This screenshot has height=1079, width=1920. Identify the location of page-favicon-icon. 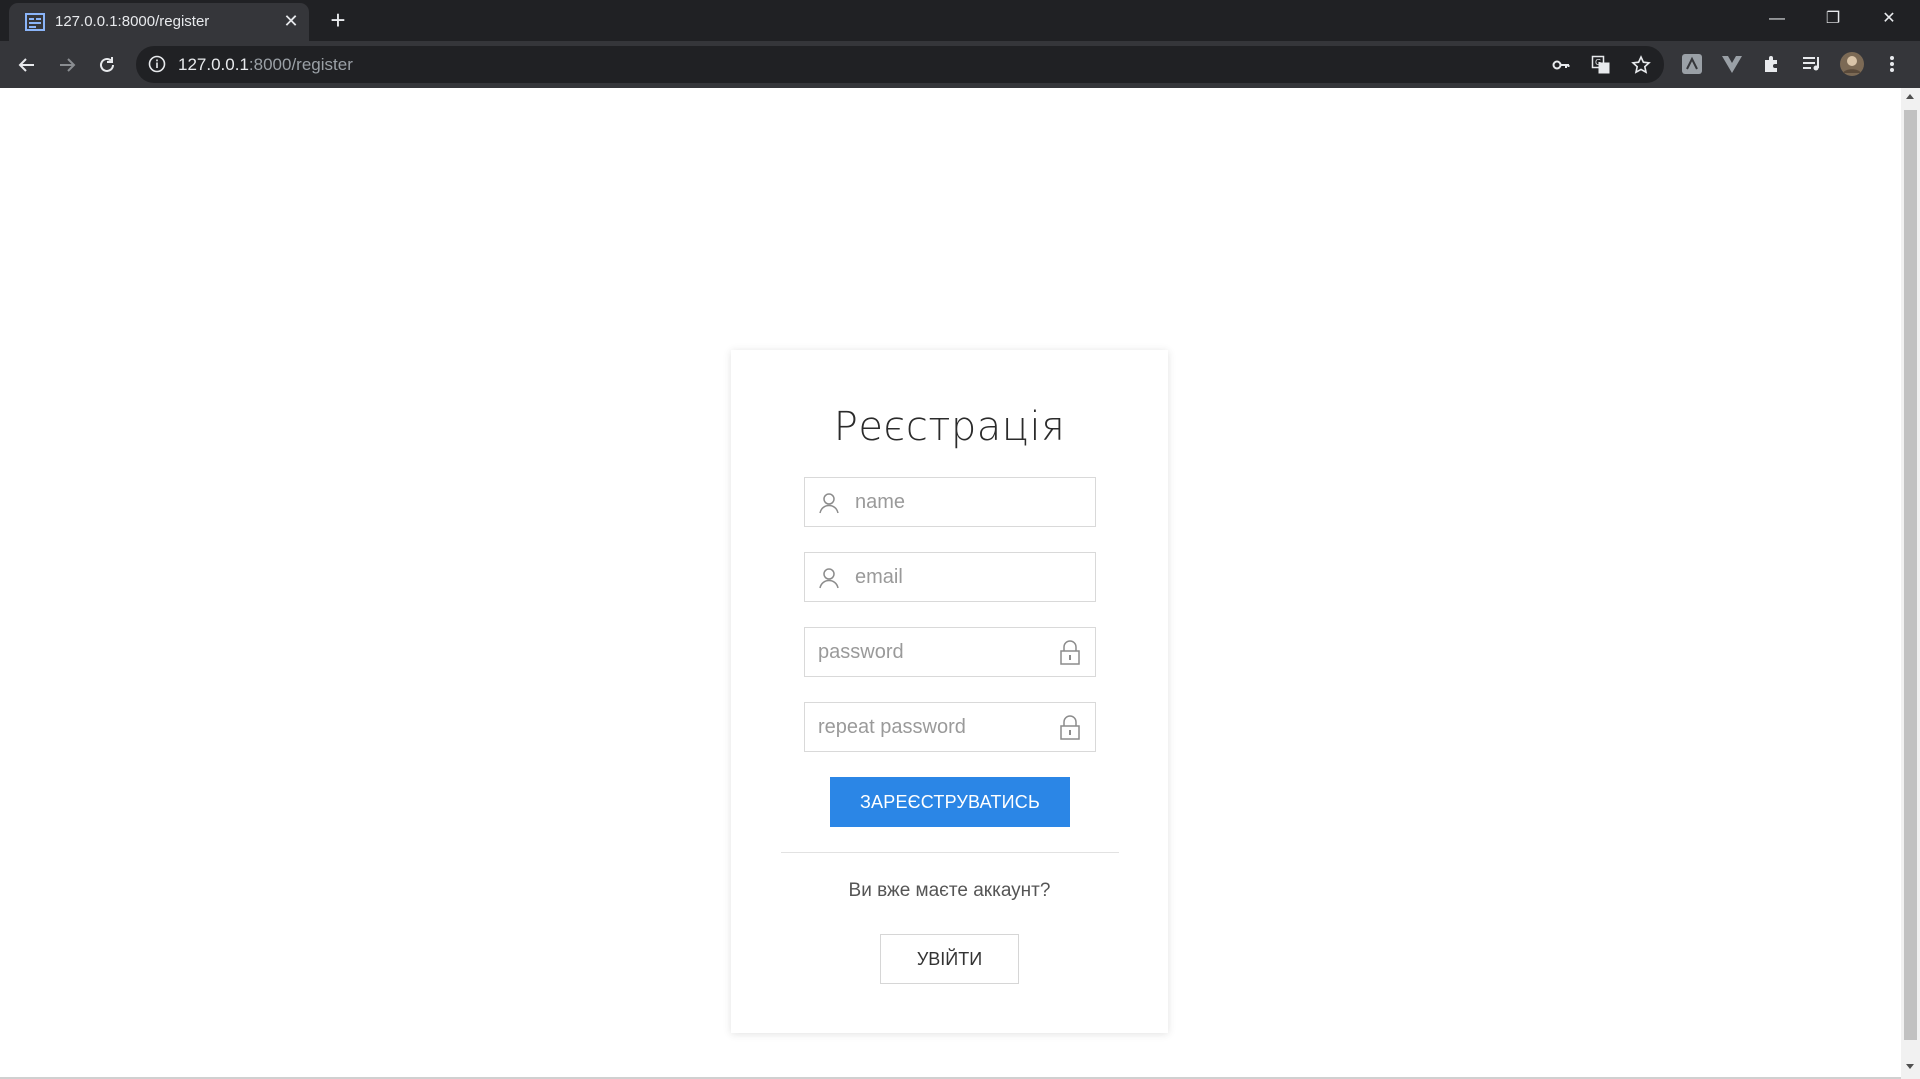
(35, 22).